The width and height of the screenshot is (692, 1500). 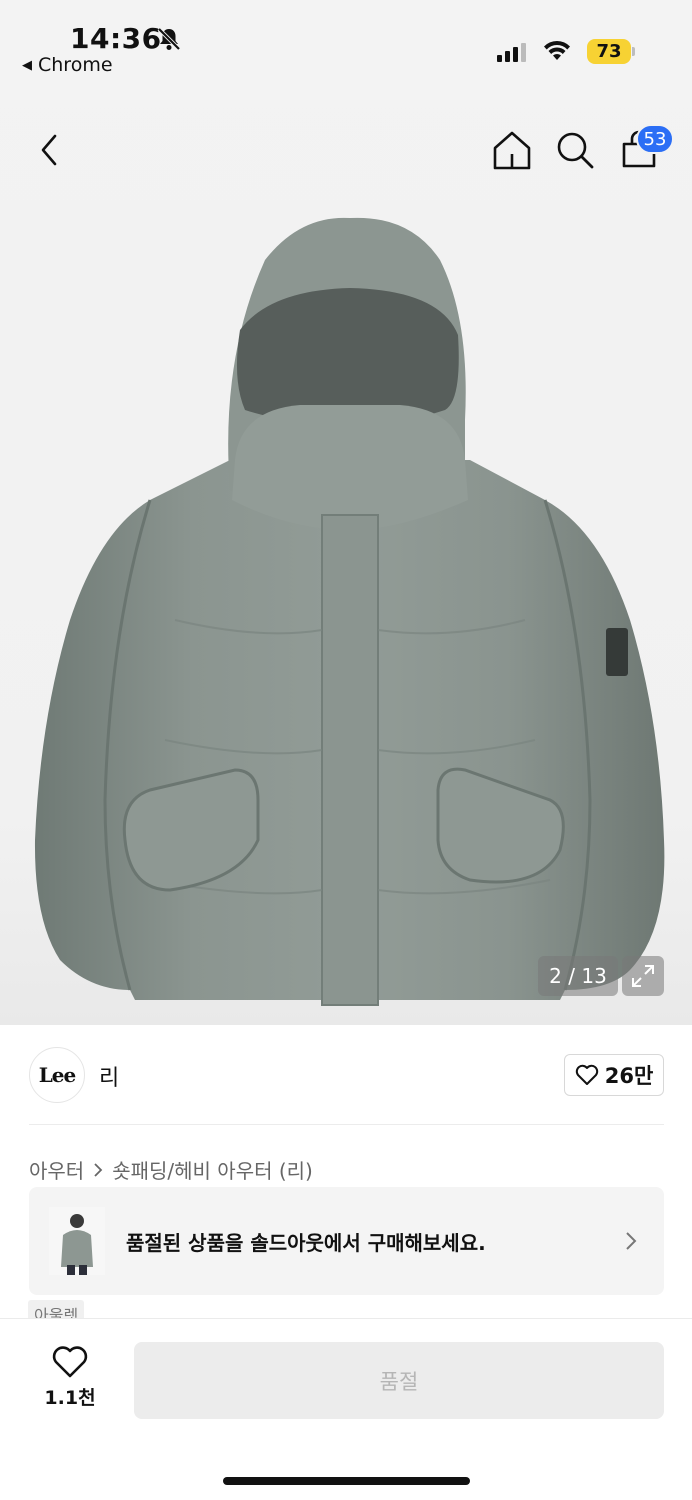 What do you see at coordinates (56, 1169) in the screenshot?
I see `breadcrumb-category: 아우터` at bounding box center [56, 1169].